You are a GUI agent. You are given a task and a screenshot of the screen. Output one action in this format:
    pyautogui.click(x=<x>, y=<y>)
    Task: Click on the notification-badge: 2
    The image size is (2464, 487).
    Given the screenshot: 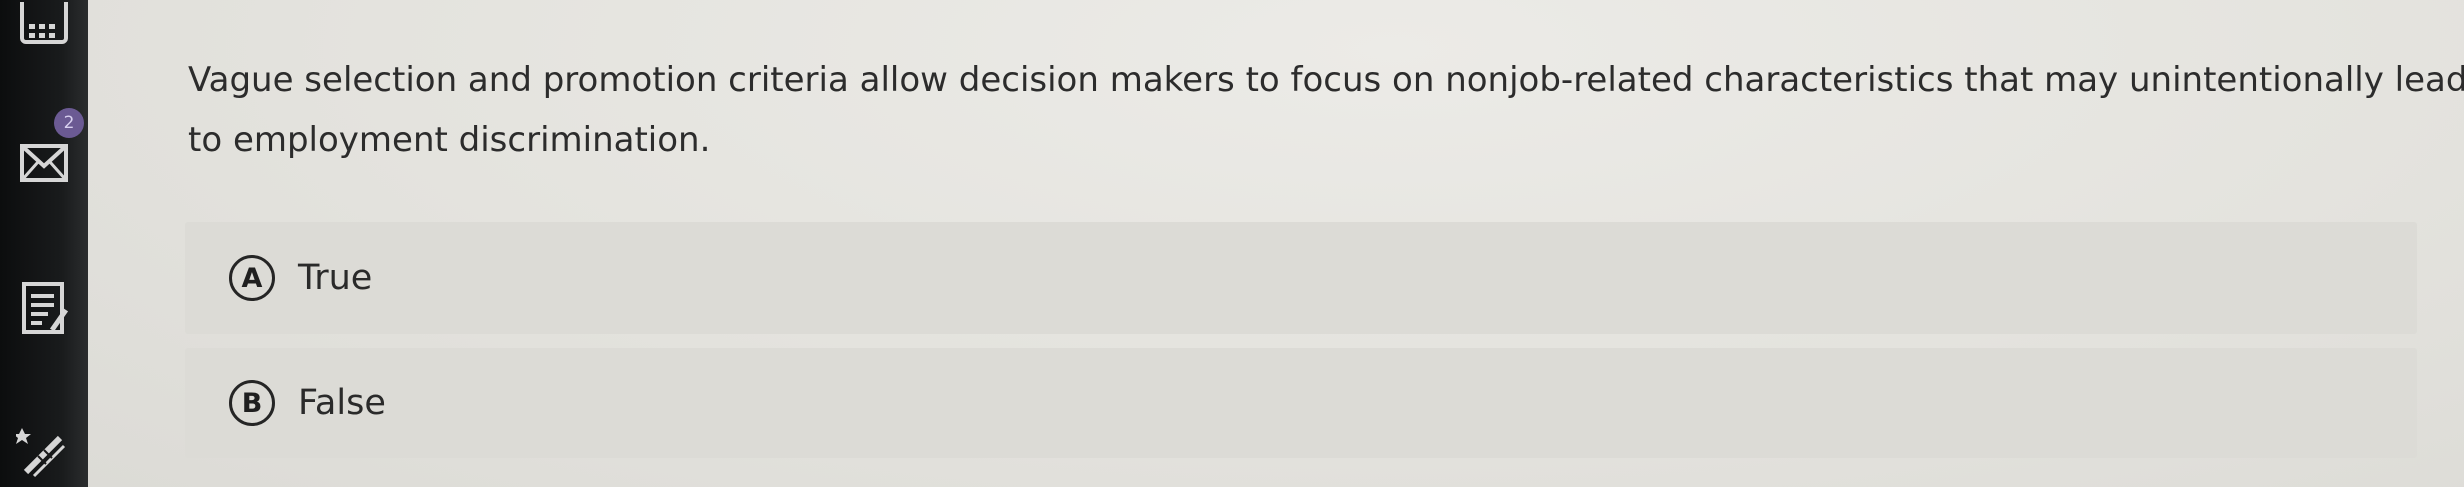 What is the action you would take?
    pyautogui.click(x=69, y=123)
    